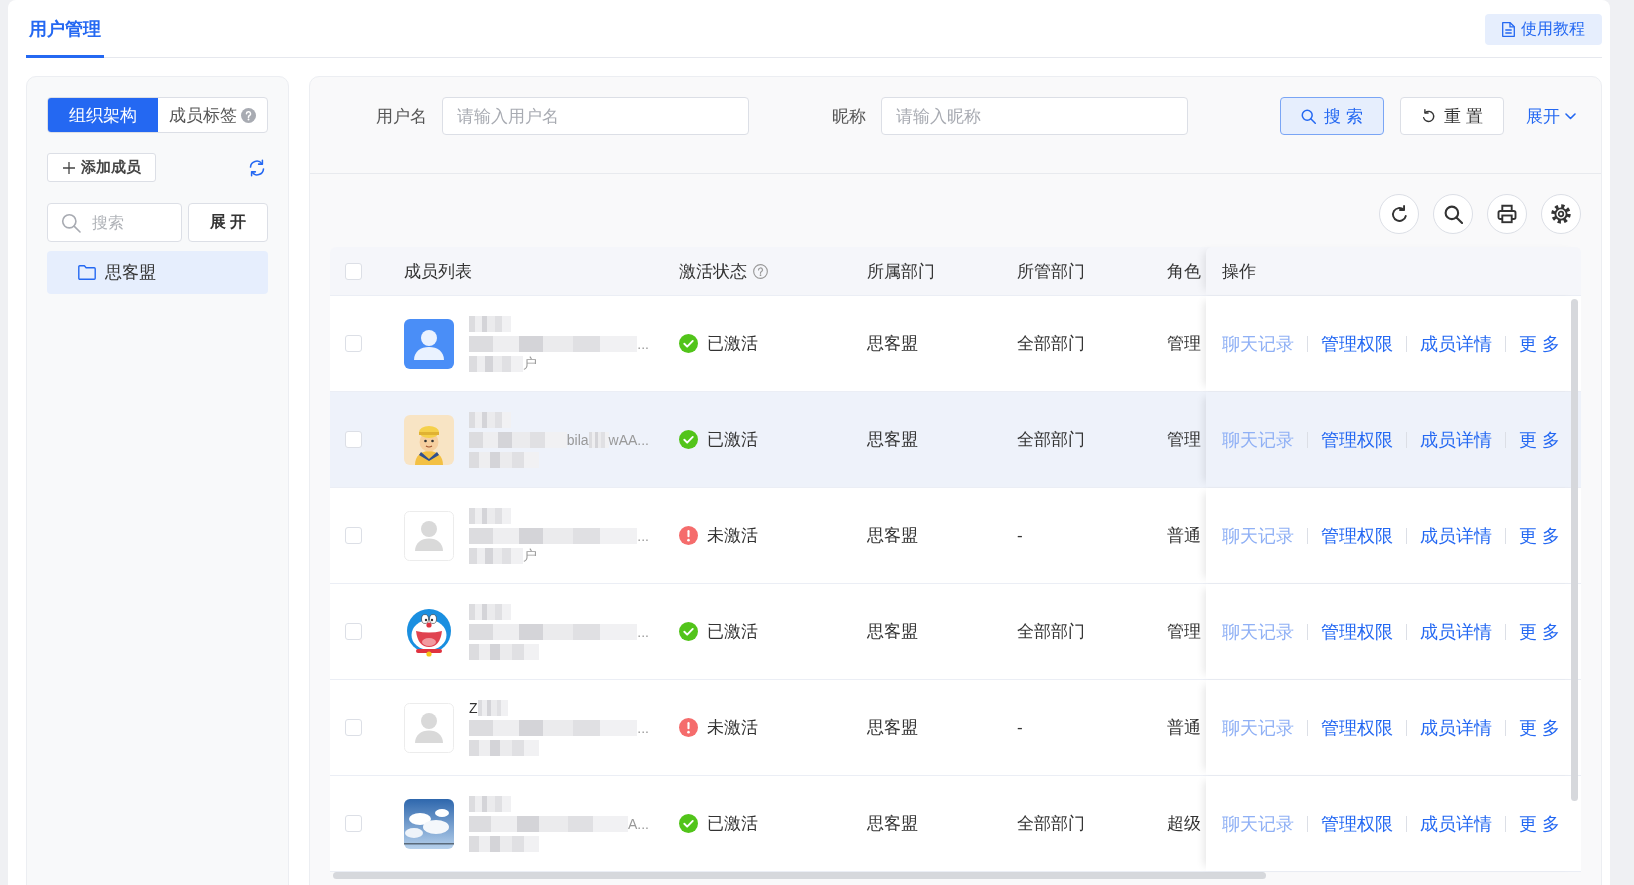  Describe the element at coordinates (1561, 214) in the screenshot. I see `settings-button` at that location.